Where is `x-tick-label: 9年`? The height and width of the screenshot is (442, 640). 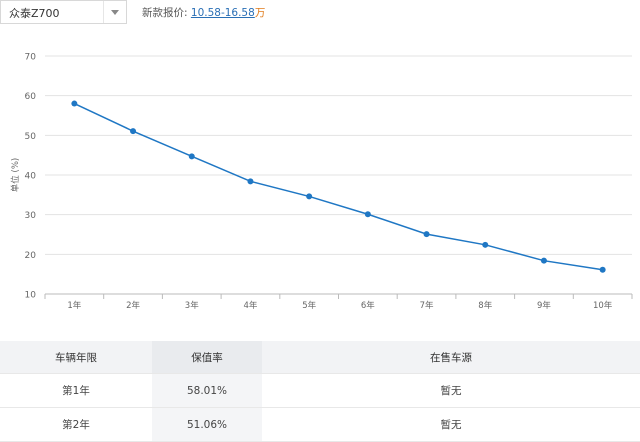 x-tick-label: 9年 is located at coordinates (544, 305).